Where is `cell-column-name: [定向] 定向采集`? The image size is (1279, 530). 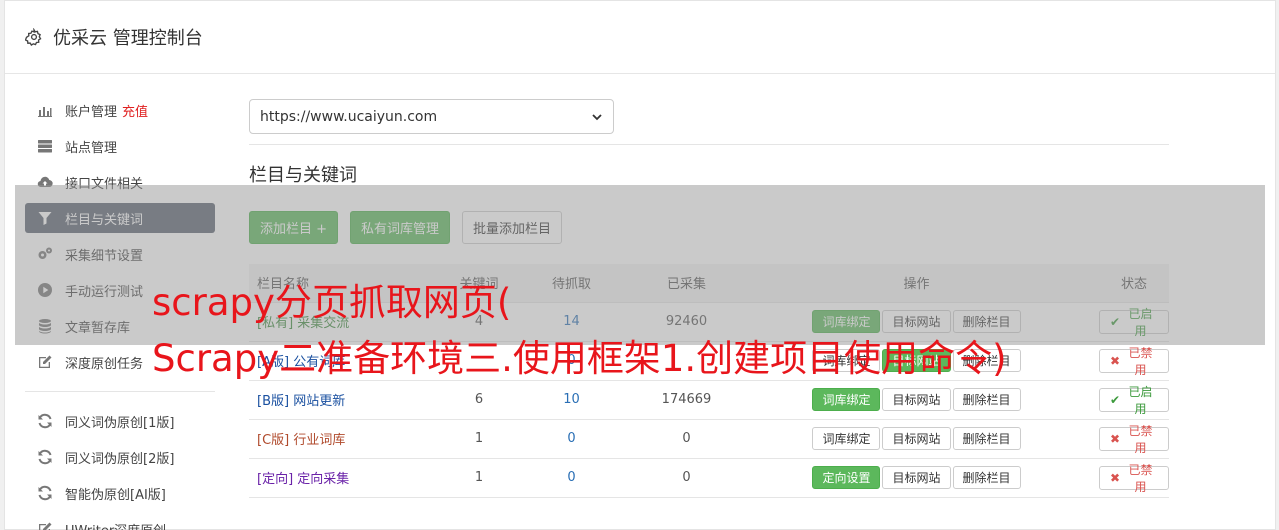 cell-column-name: [定向] 定向采集 is located at coordinates (351, 477).